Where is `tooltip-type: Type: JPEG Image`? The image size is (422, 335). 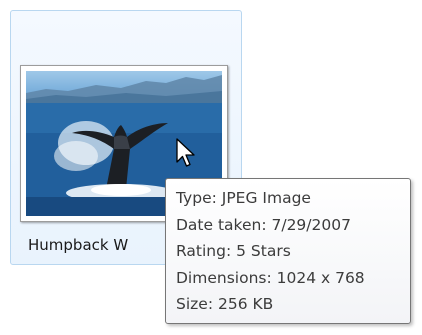
tooltip-type: Type: JPEG Image is located at coordinates (243, 198).